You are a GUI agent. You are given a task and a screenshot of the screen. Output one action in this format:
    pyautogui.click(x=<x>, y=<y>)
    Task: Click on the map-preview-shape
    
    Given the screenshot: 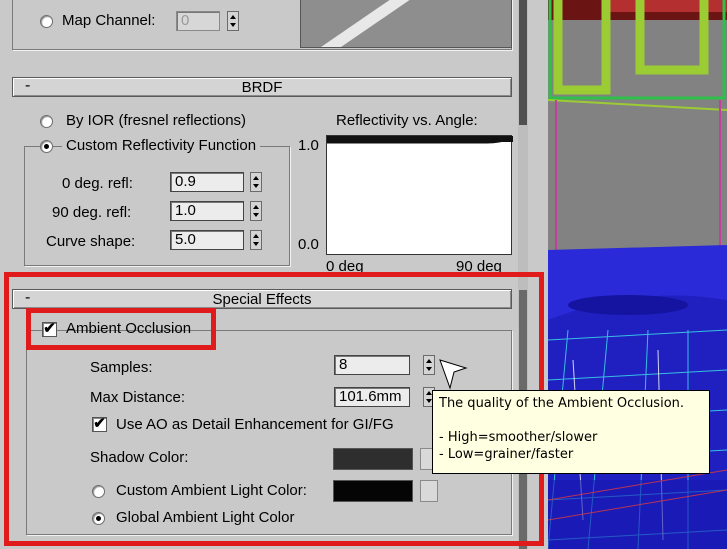 What is the action you would take?
    pyautogui.click(x=365, y=23)
    